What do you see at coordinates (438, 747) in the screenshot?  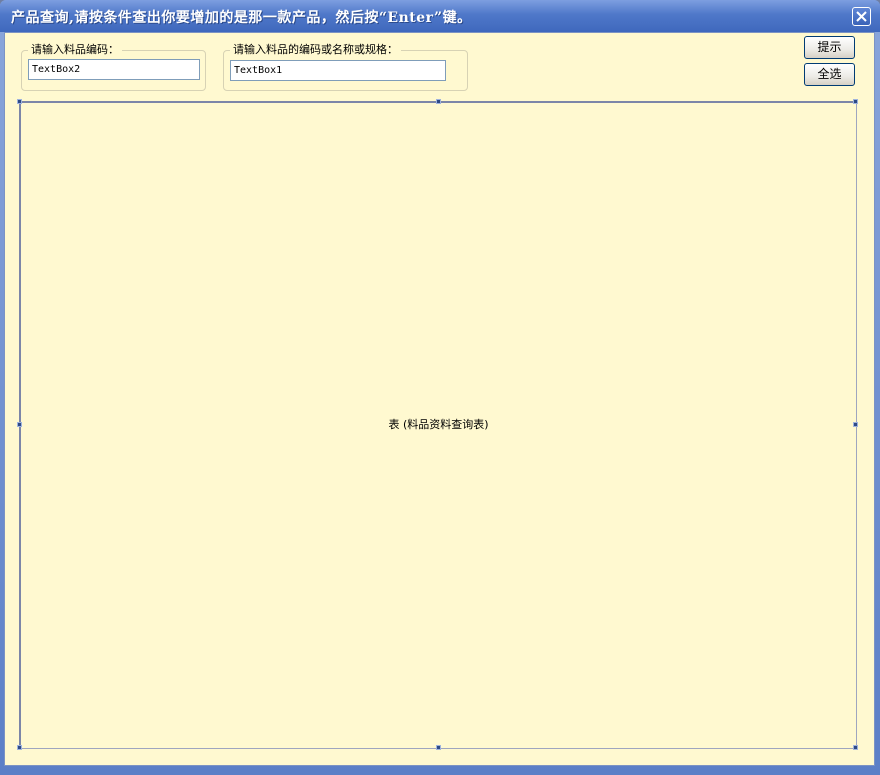 I see `resize-handle-bottom-middle` at bounding box center [438, 747].